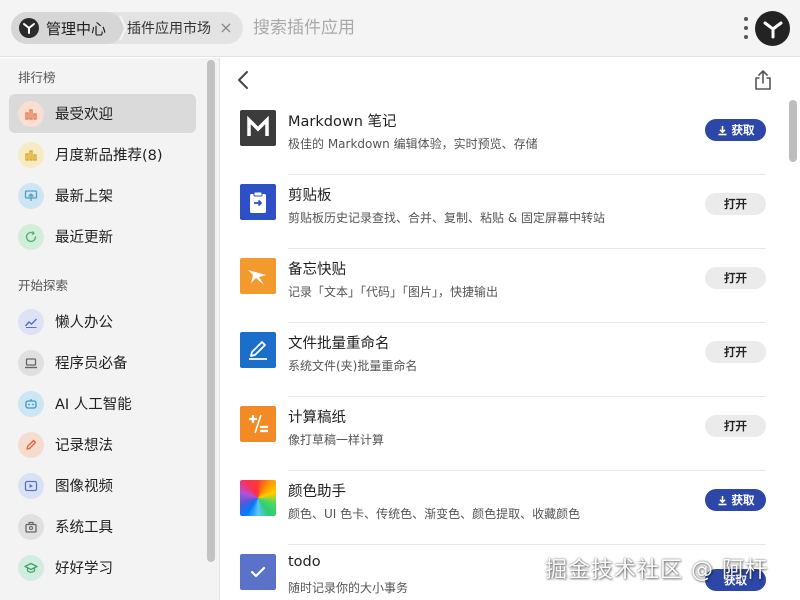 The width and height of the screenshot is (800, 600). I want to click on app-name: 备忘快贴, so click(317, 270).